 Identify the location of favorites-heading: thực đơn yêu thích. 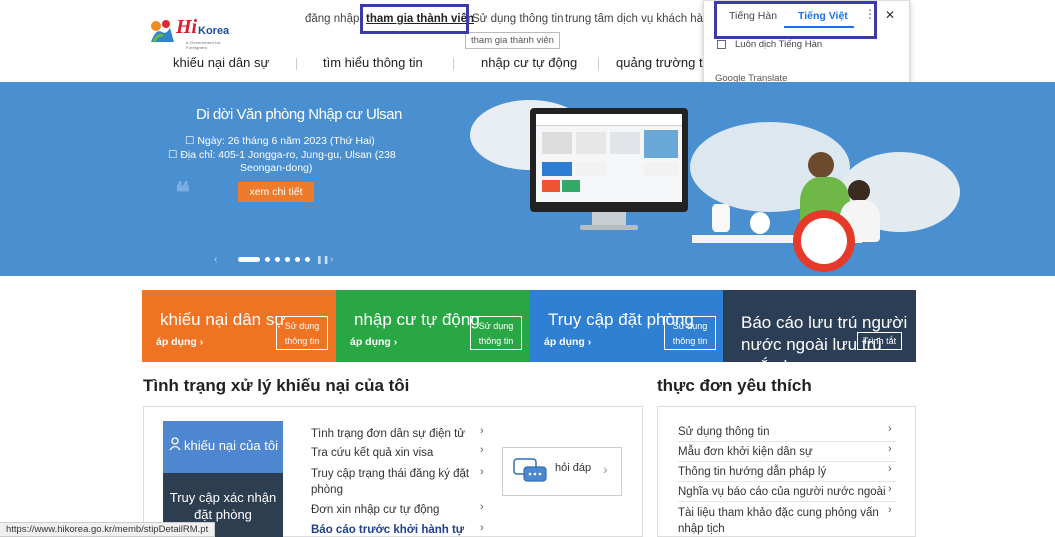
(734, 385).